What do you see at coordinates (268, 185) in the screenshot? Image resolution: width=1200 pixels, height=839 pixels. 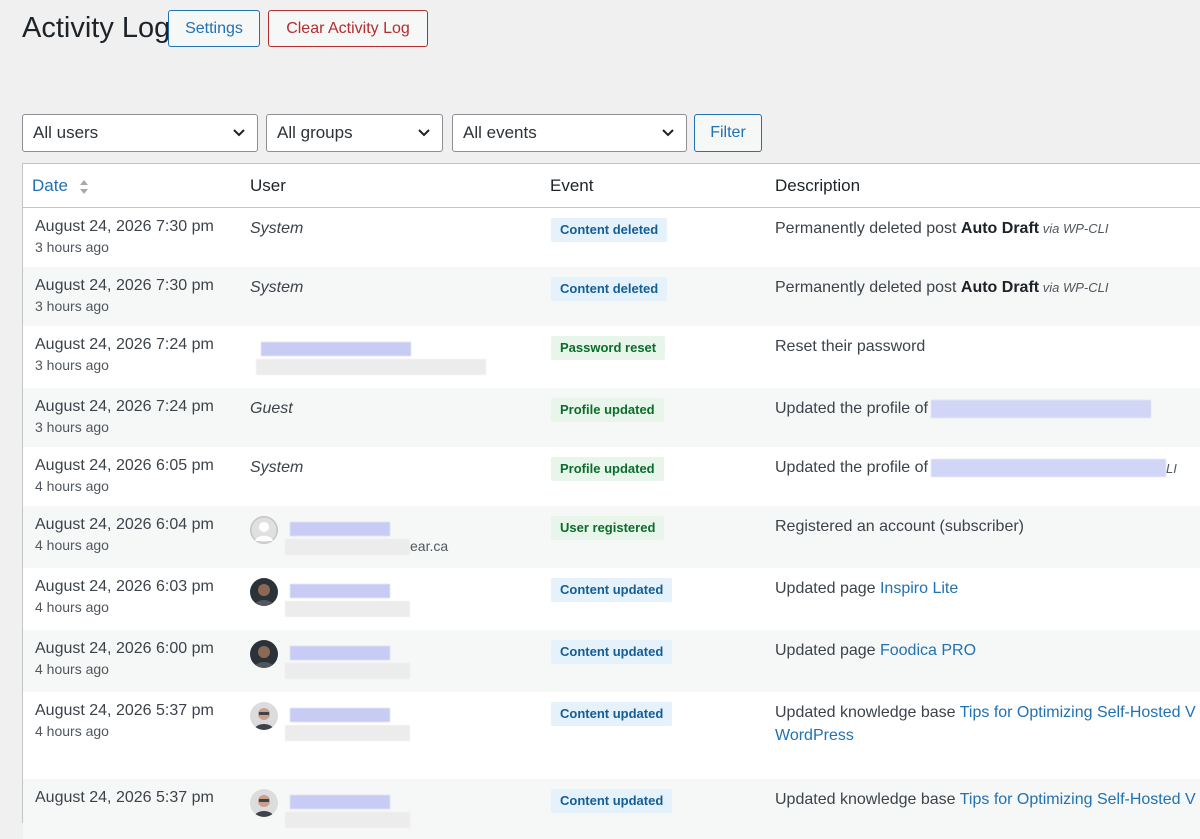 I see `user-column-header: User` at bounding box center [268, 185].